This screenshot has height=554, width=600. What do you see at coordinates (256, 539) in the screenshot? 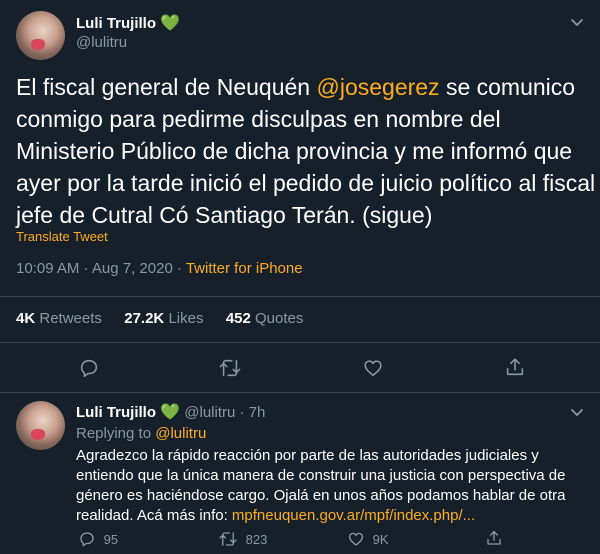
I see `reply-retweet-count: 823` at bounding box center [256, 539].